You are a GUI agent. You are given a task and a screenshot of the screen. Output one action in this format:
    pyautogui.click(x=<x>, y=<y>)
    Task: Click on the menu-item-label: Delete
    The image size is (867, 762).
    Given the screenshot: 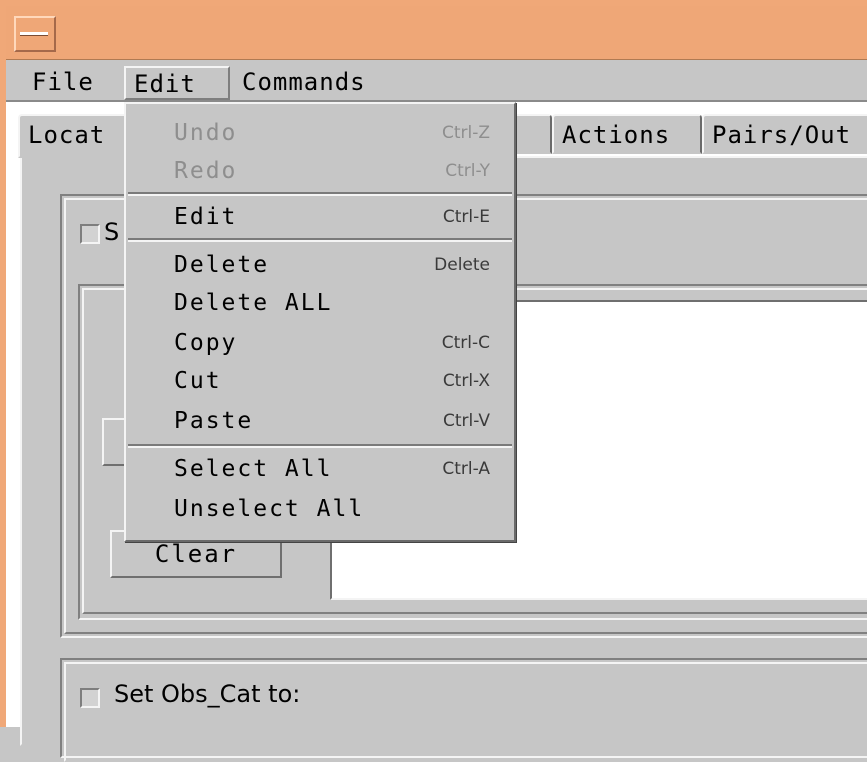 What is the action you would take?
    pyautogui.click(x=222, y=265)
    